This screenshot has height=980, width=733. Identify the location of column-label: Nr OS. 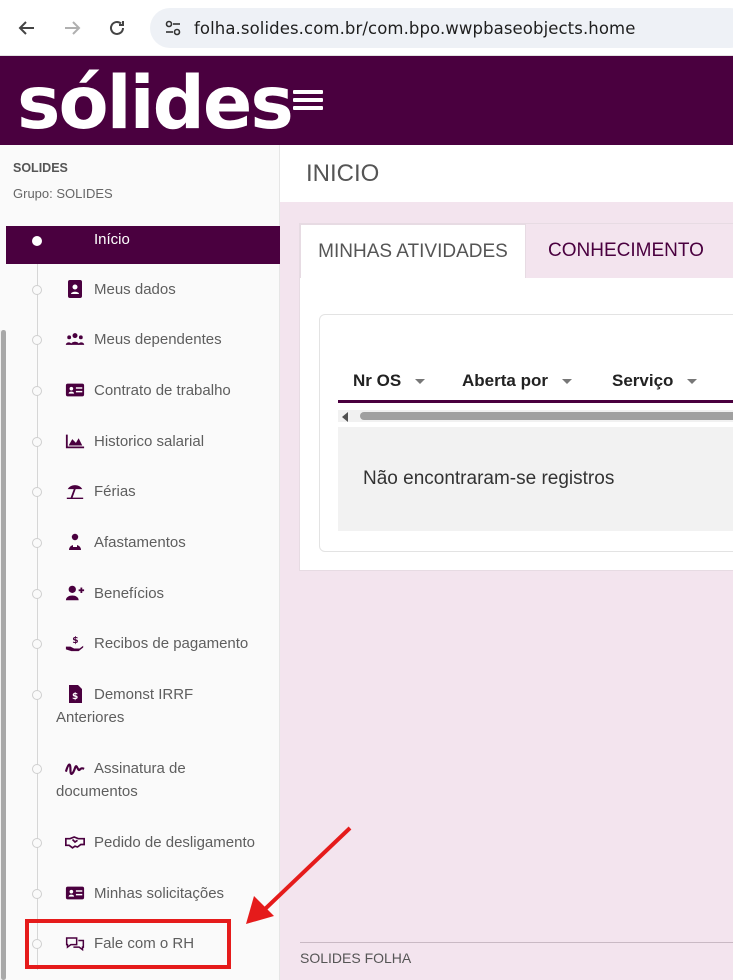
(377, 380).